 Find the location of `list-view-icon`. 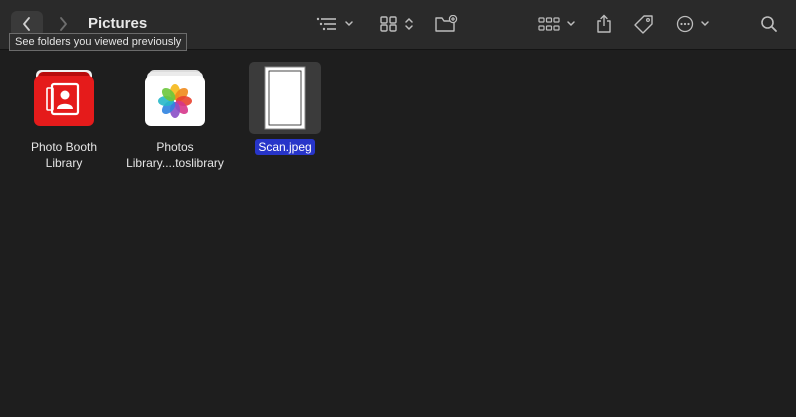

list-view-icon is located at coordinates (326, 24).